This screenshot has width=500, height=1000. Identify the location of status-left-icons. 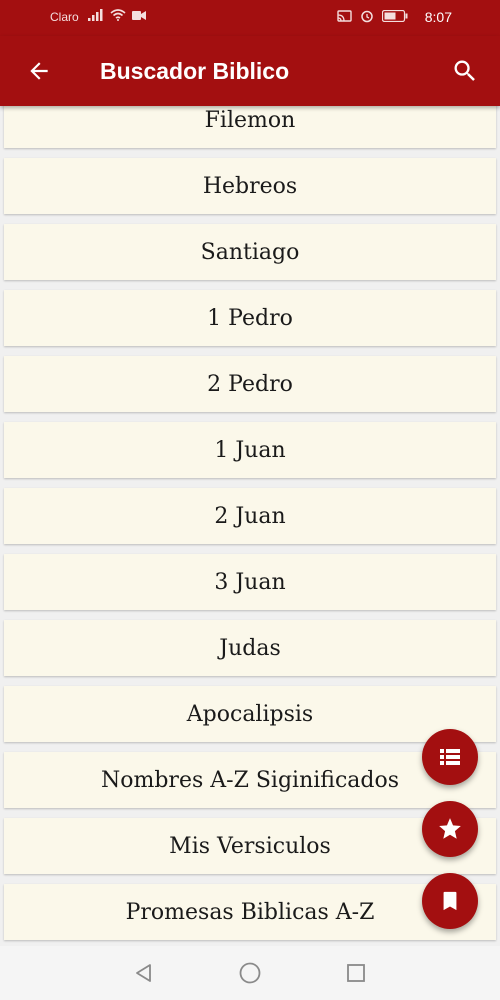
(117, 15).